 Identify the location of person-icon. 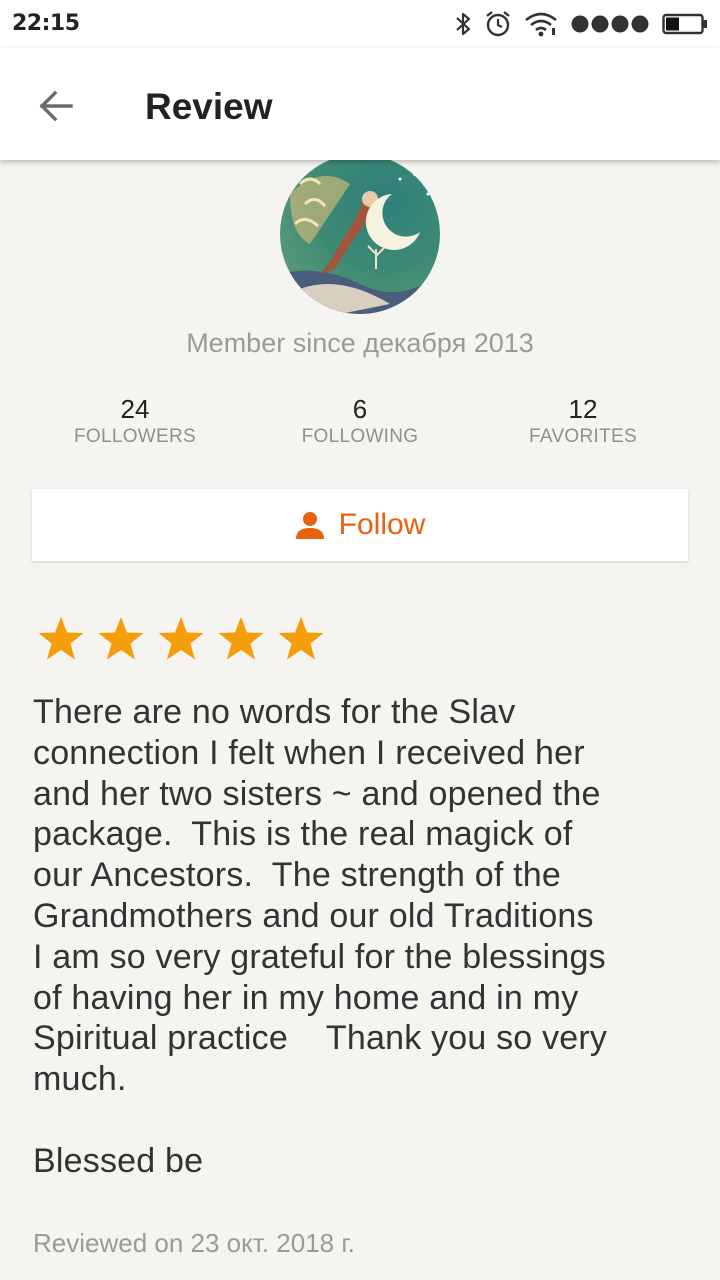
(309, 525).